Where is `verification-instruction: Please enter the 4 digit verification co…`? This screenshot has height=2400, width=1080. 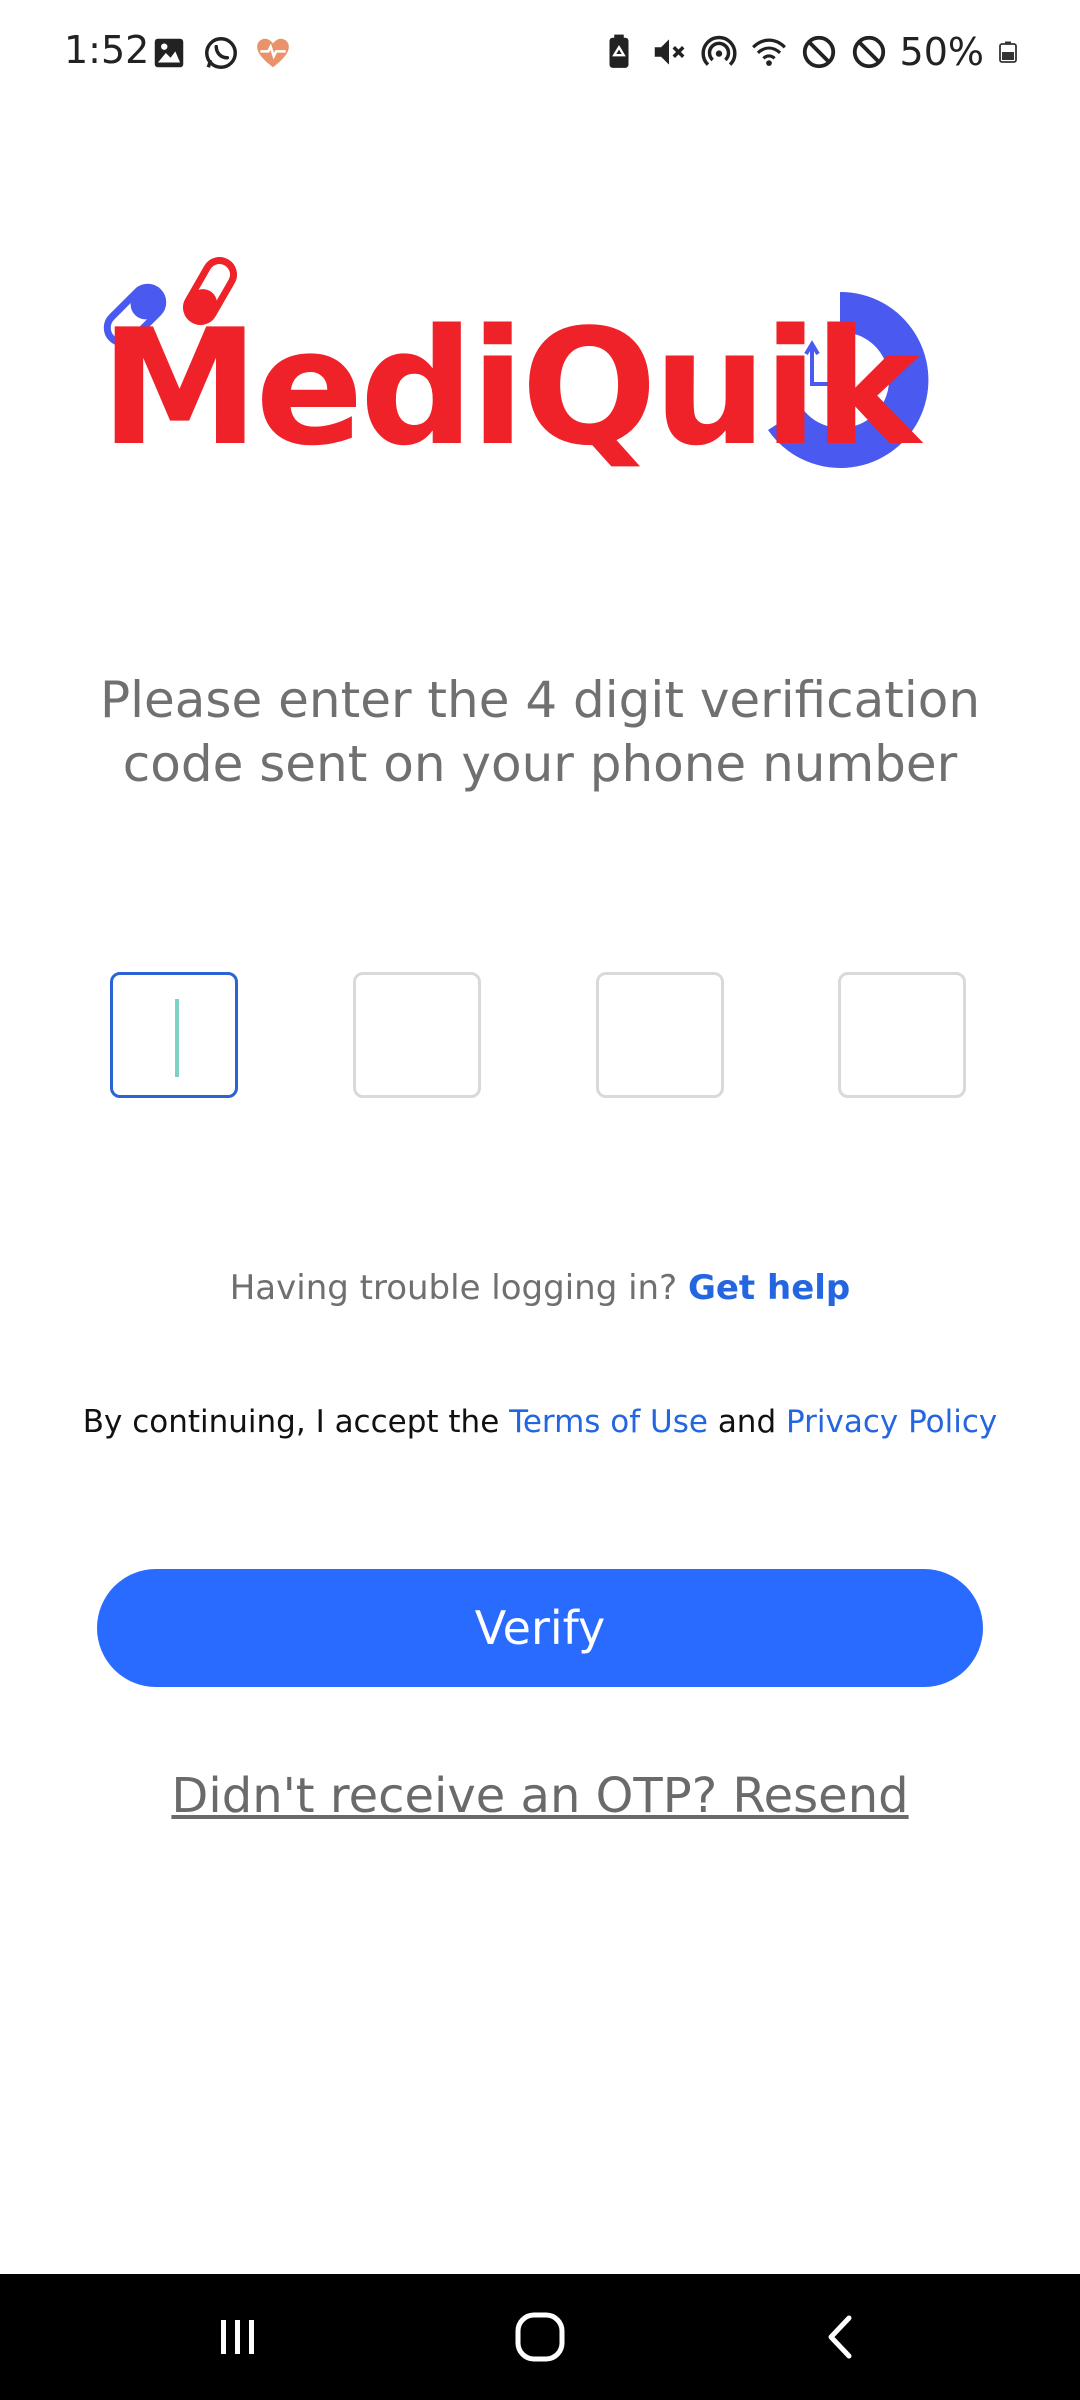
verification-instruction: Please enter the 4 digit verification co… is located at coordinates (540, 732).